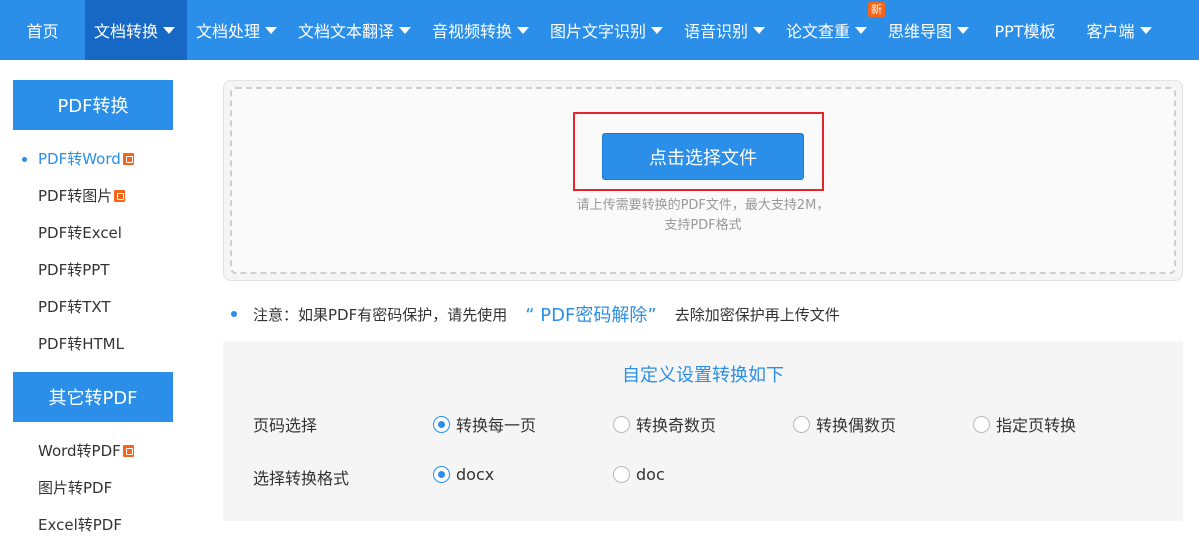  I want to click on sidebar-item-label: PDF转Excel, so click(80, 233).